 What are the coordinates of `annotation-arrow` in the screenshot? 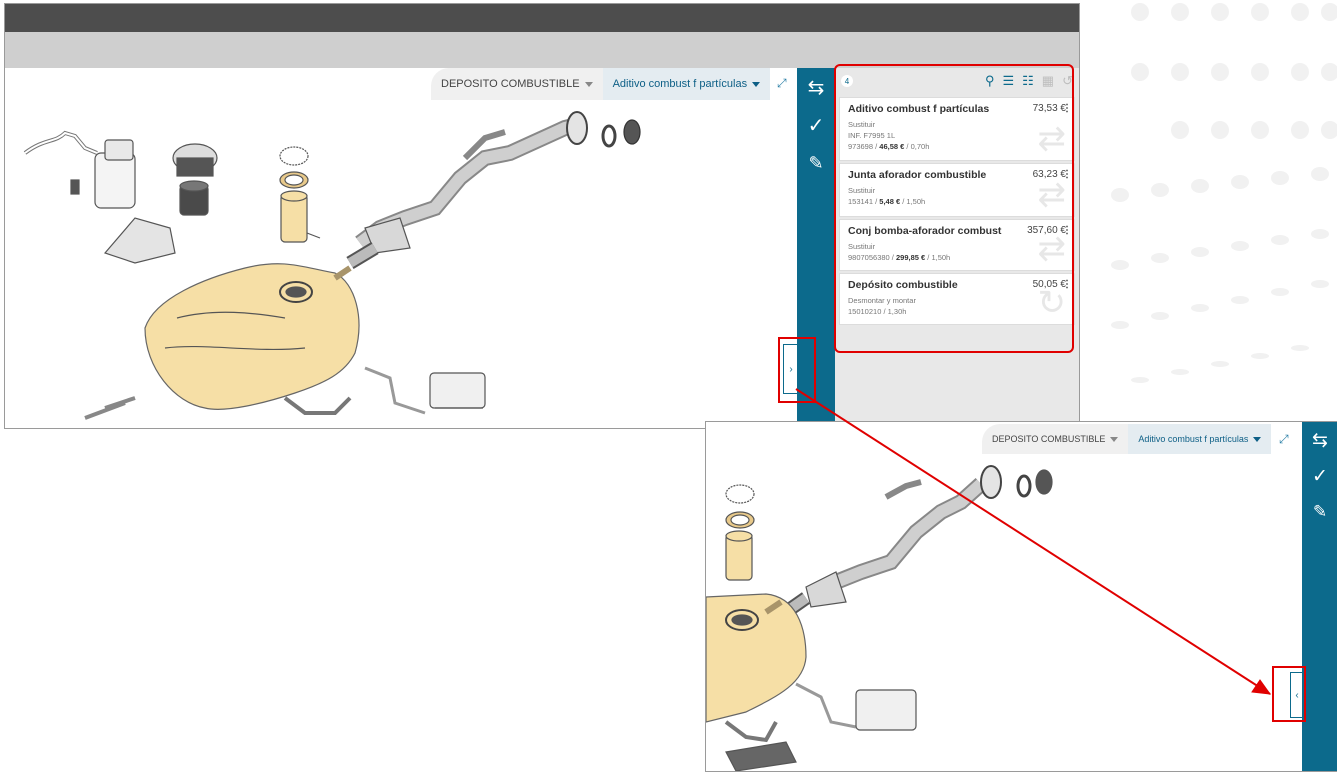 It's located at (1033, 541).